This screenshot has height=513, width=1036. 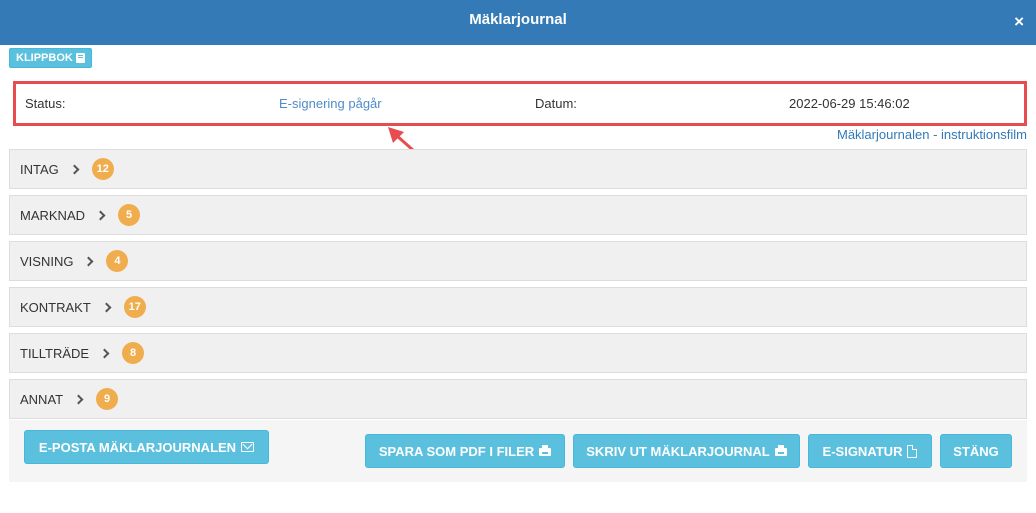 What do you see at coordinates (518, 261) in the screenshot?
I see `section-visning: VISNING 4` at bounding box center [518, 261].